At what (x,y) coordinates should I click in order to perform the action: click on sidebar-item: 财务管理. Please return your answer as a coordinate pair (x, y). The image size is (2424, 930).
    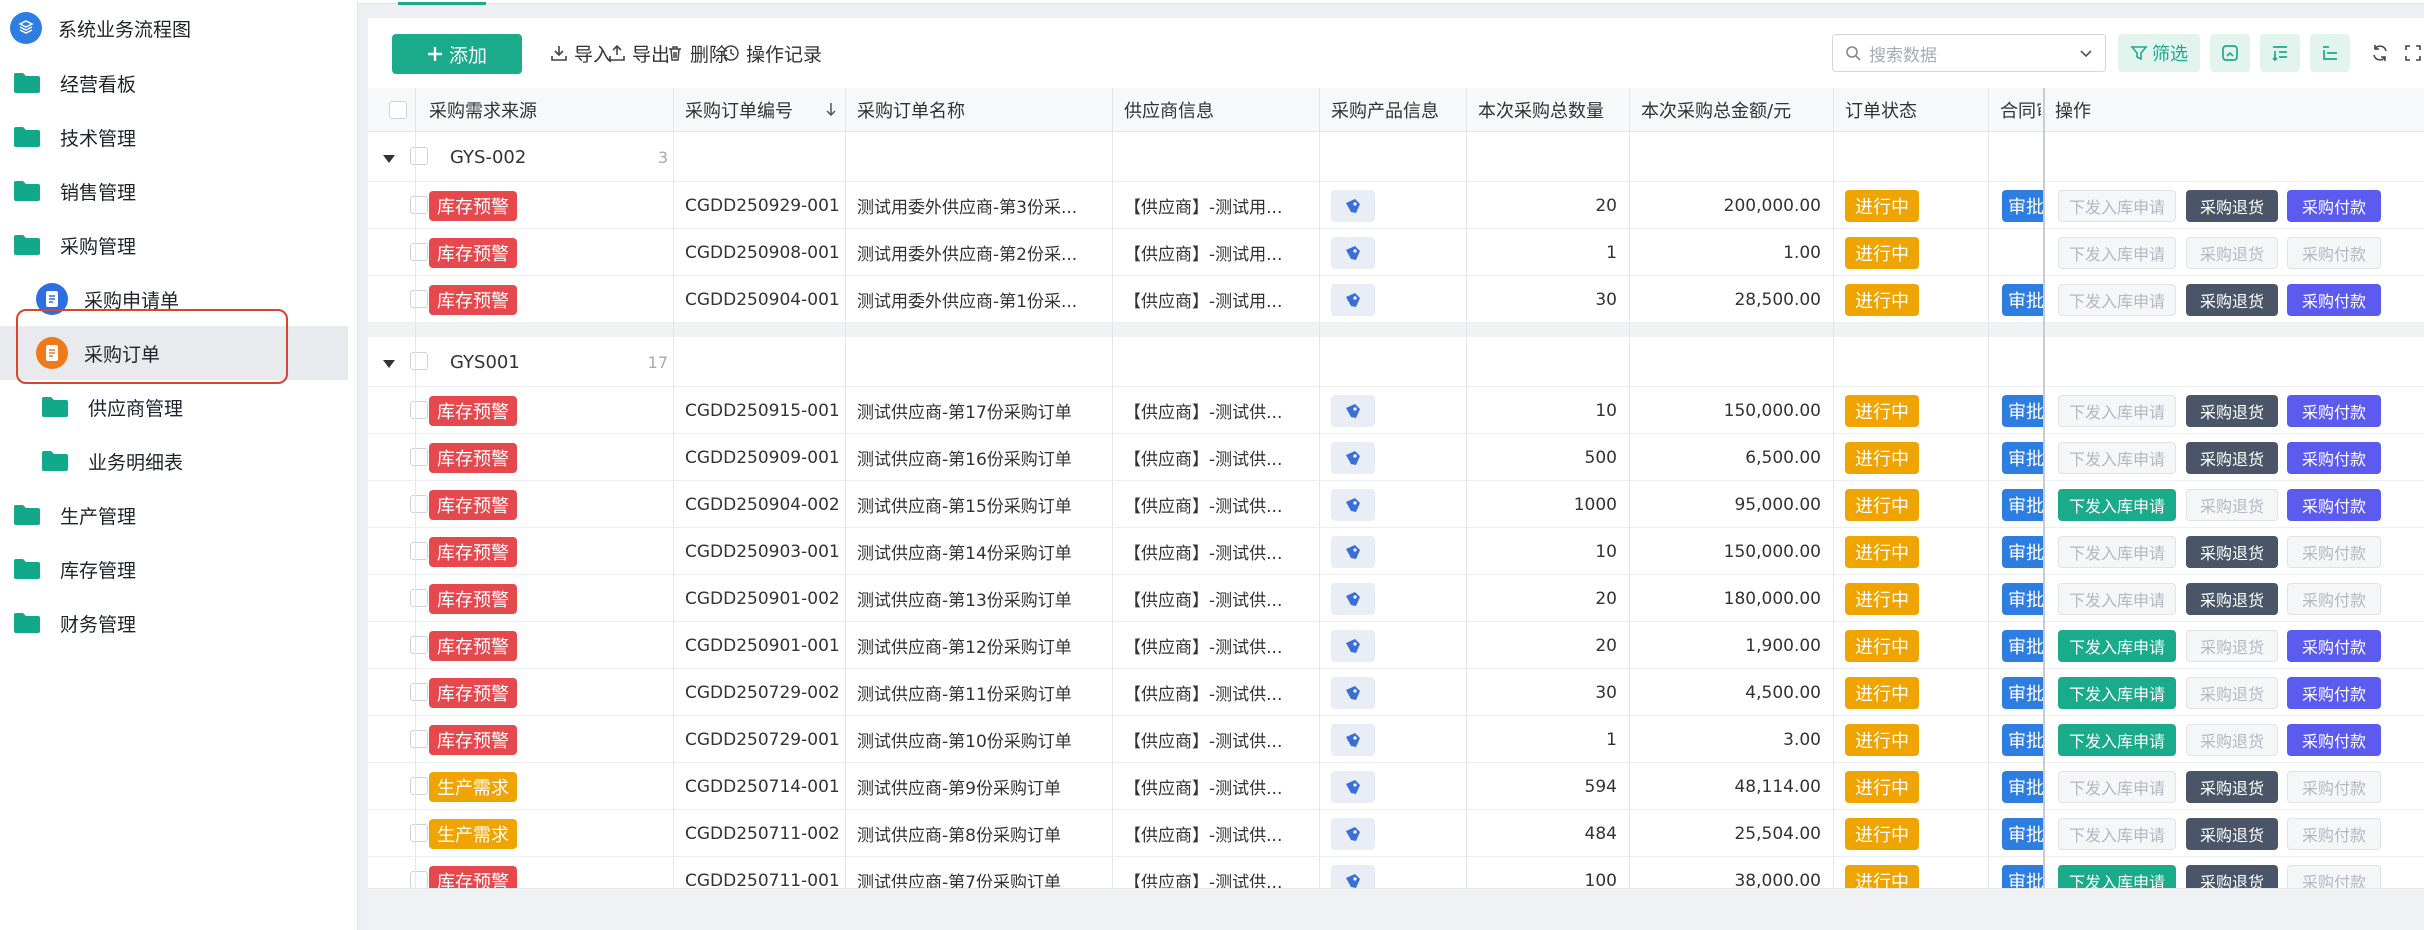
    Looking at the image, I should click on (179, 623).